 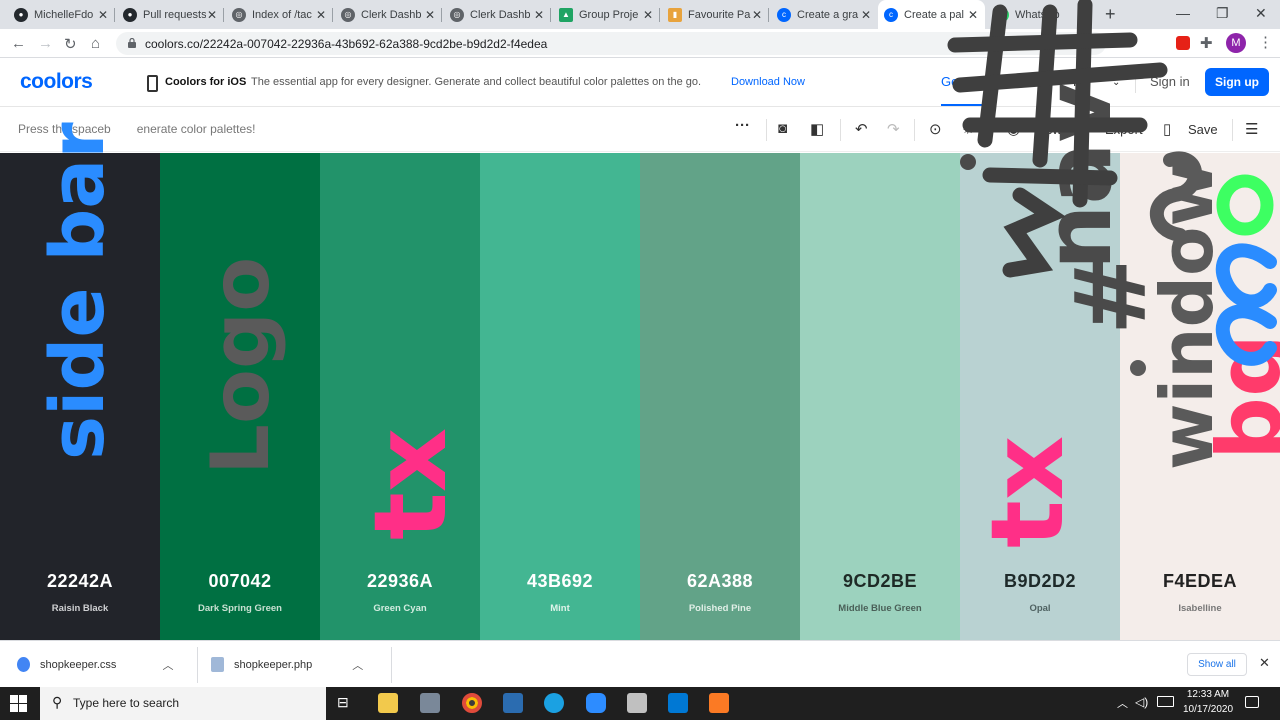 What do you see at coordinates (1124, 129) in the screenshot?
I see `export-button: Export` at bounding box center [1124, 129].